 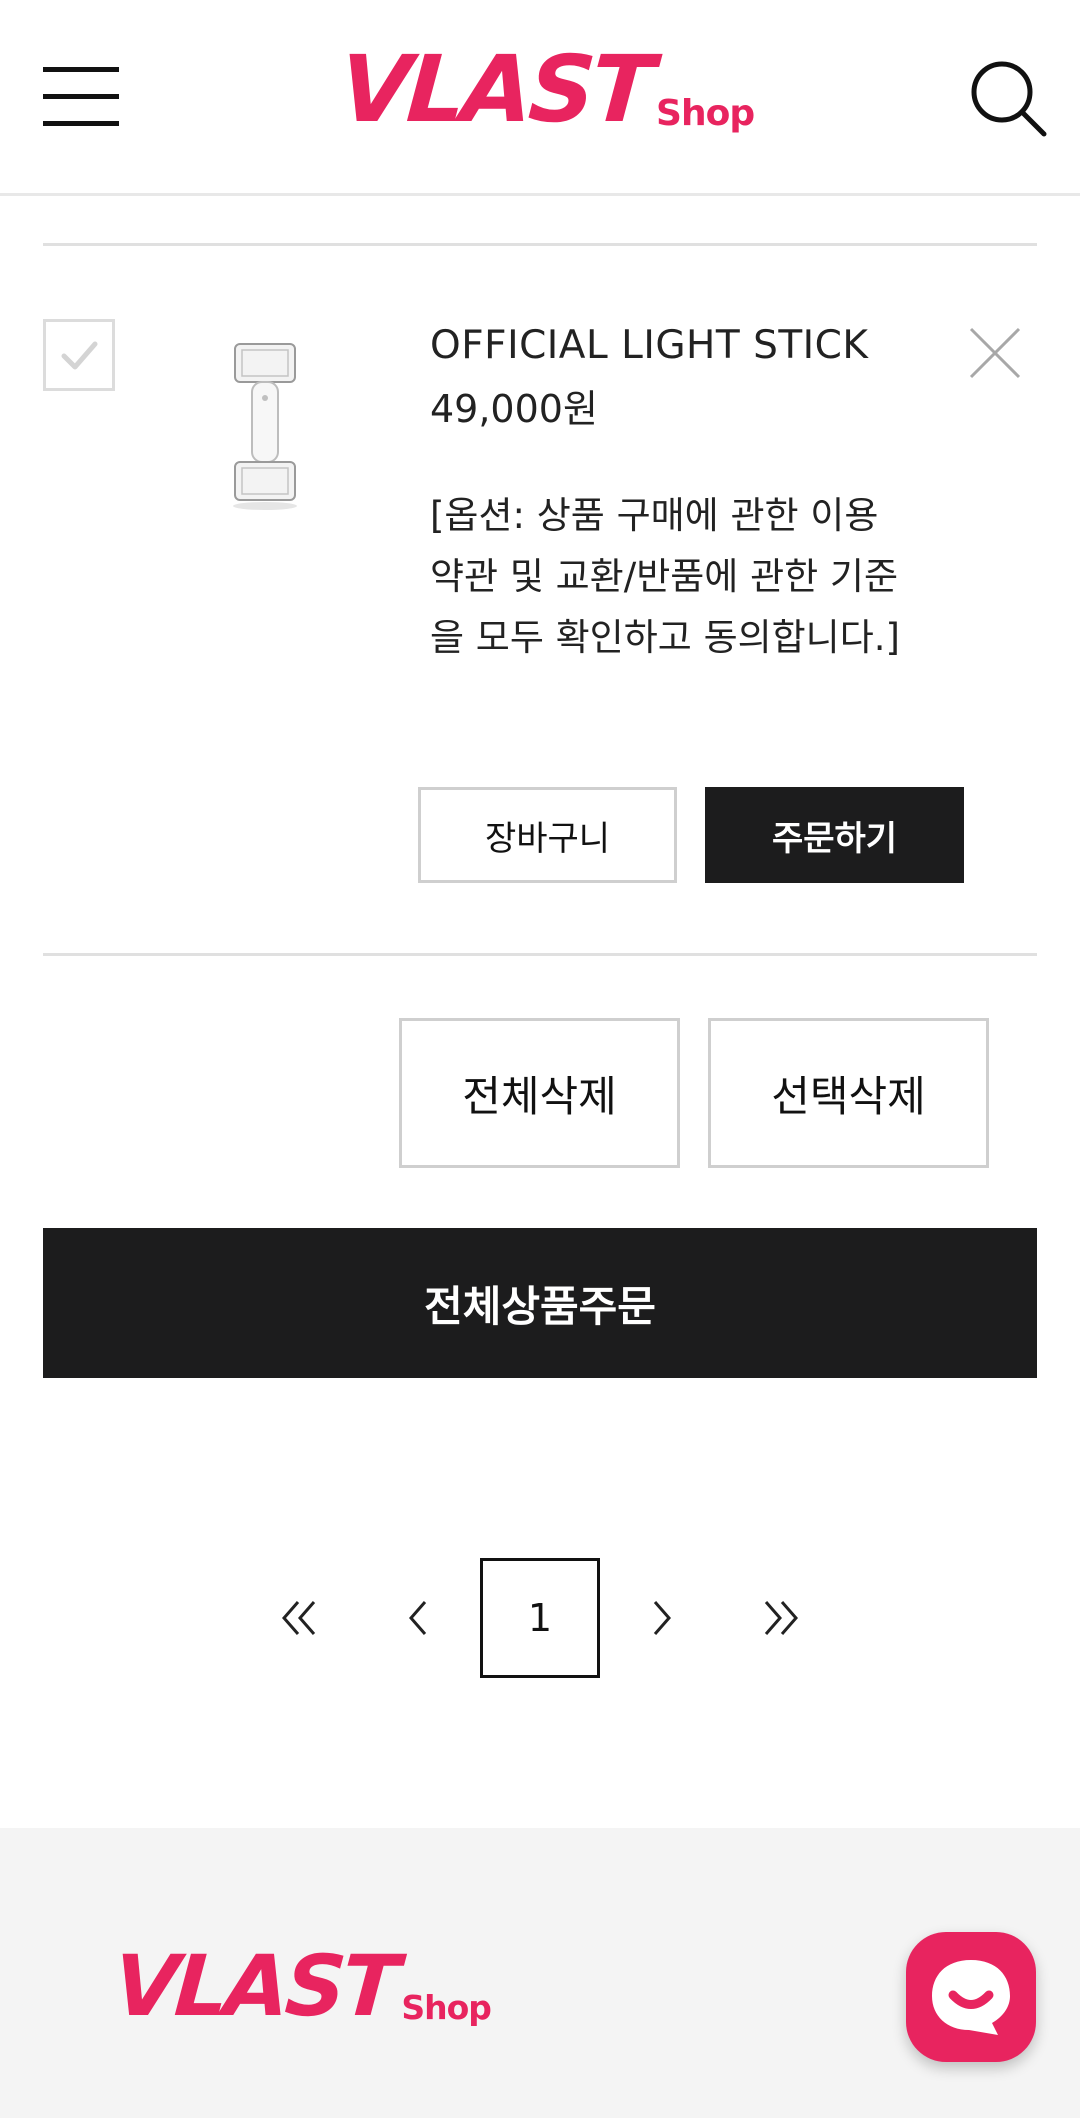 I want to click on product-thumbnail, so click(x=265, y=427).